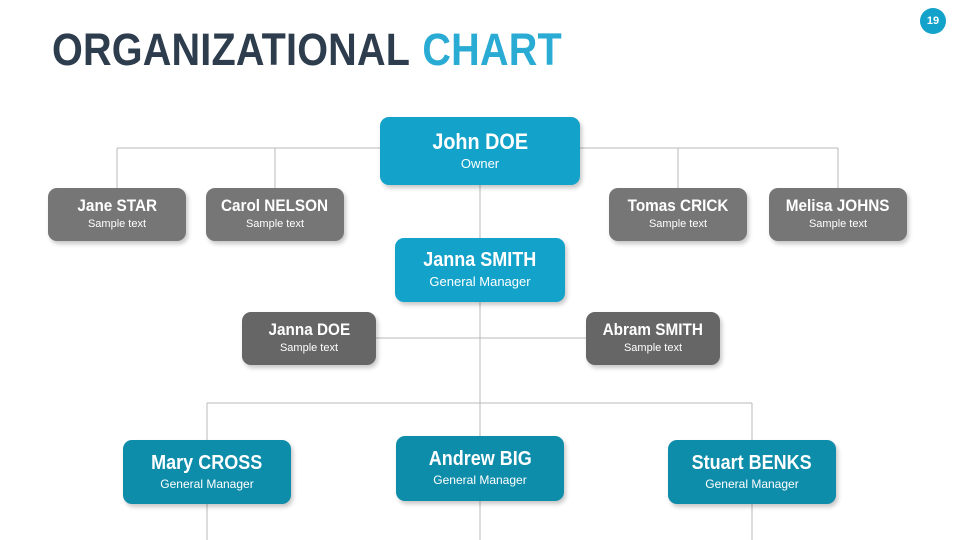 This screenshot has height=540, width=960. What do you see at coordinates (678, 206) in the screenshot?
I see `org-node-name: Tomas CRICK` at bounding box center [678, 206].